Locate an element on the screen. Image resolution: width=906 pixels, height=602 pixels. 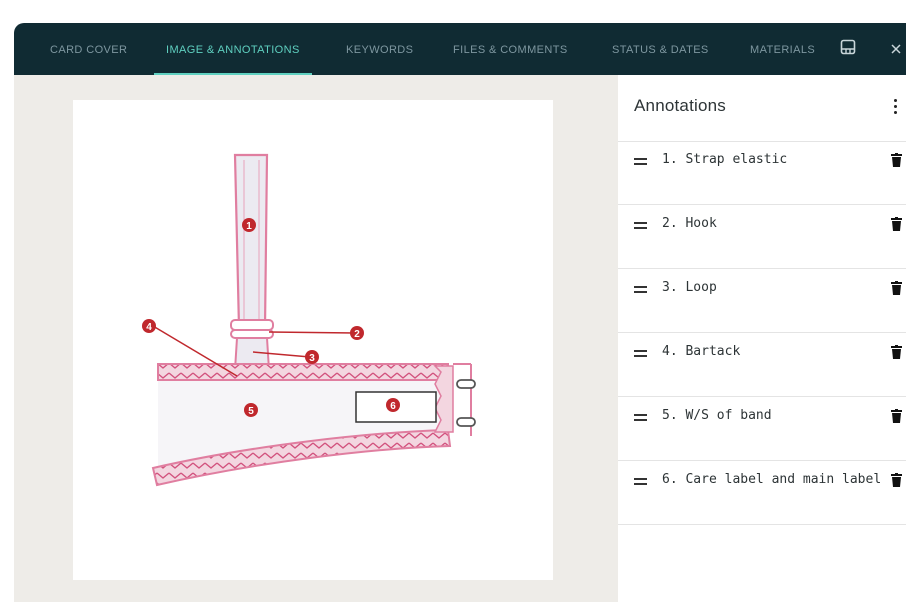
tab-materials: MATERIALS is located at coordinates (782, 49).